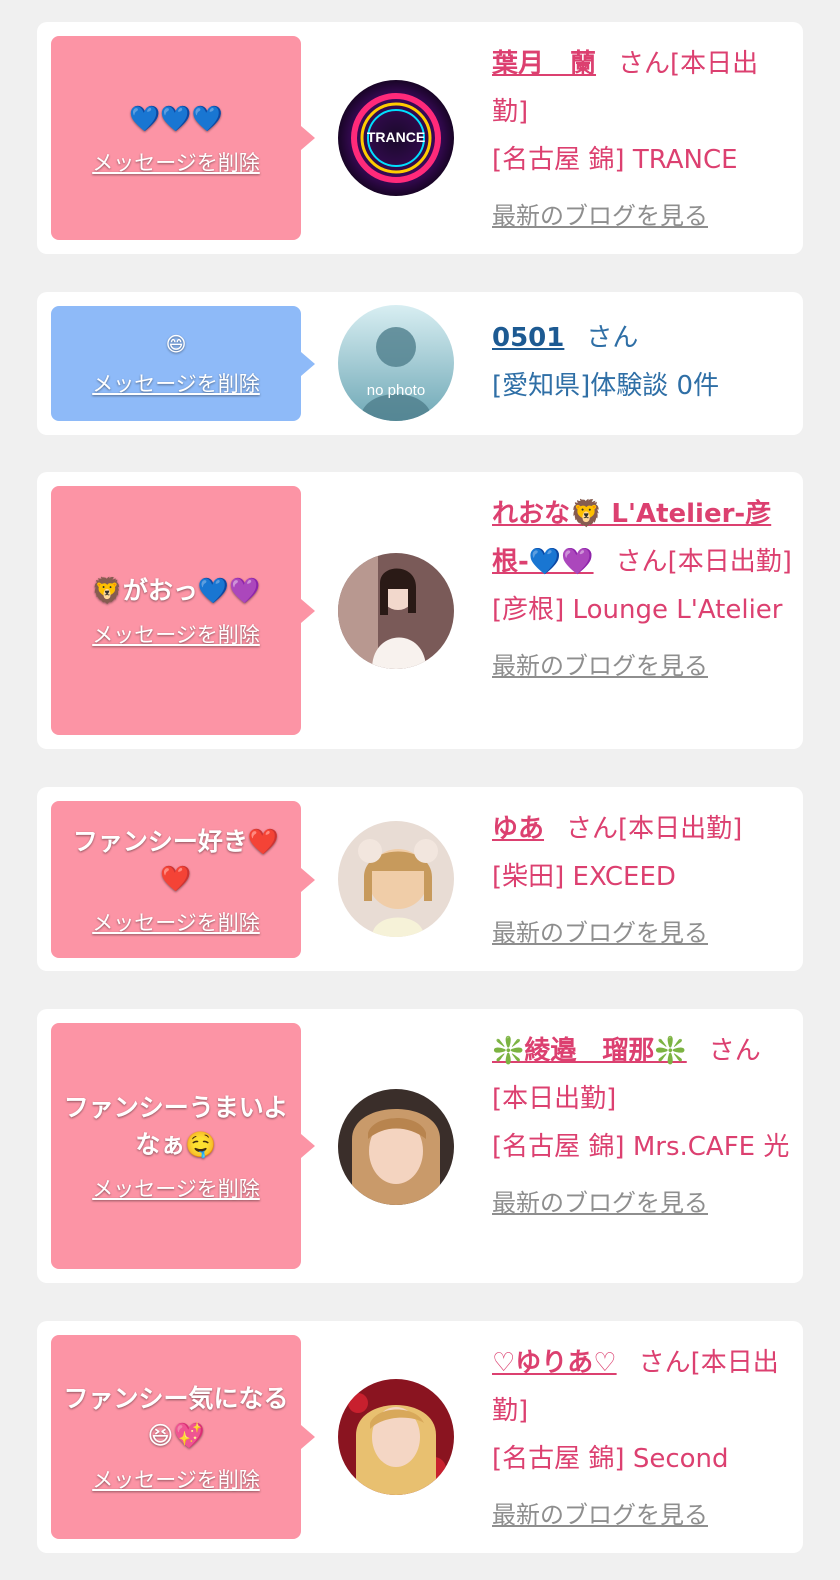 The height and width of the screenshot is (1580, 840). What do you see at coordinates (637, 610) in the screenshot?
I see `shop-label: [彦根] Lounge L'Atelier` at bounding box center [637, 610].